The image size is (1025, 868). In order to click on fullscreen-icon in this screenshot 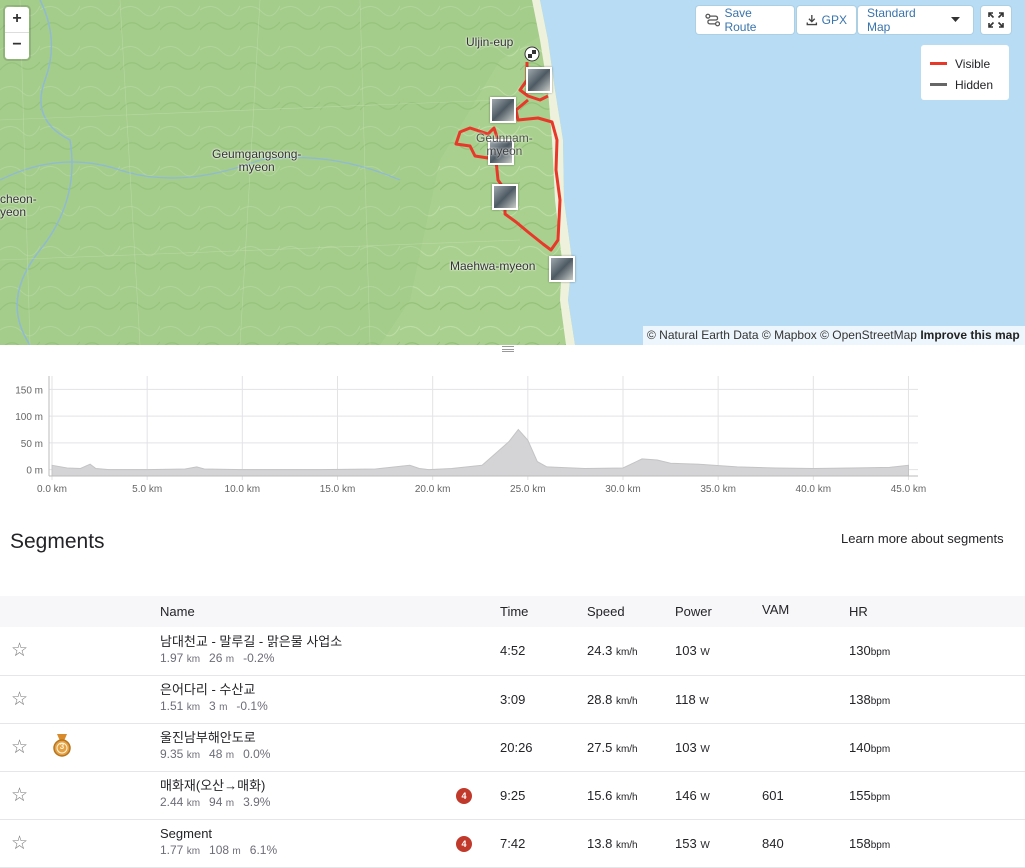, I will do `click(996, 20)`.